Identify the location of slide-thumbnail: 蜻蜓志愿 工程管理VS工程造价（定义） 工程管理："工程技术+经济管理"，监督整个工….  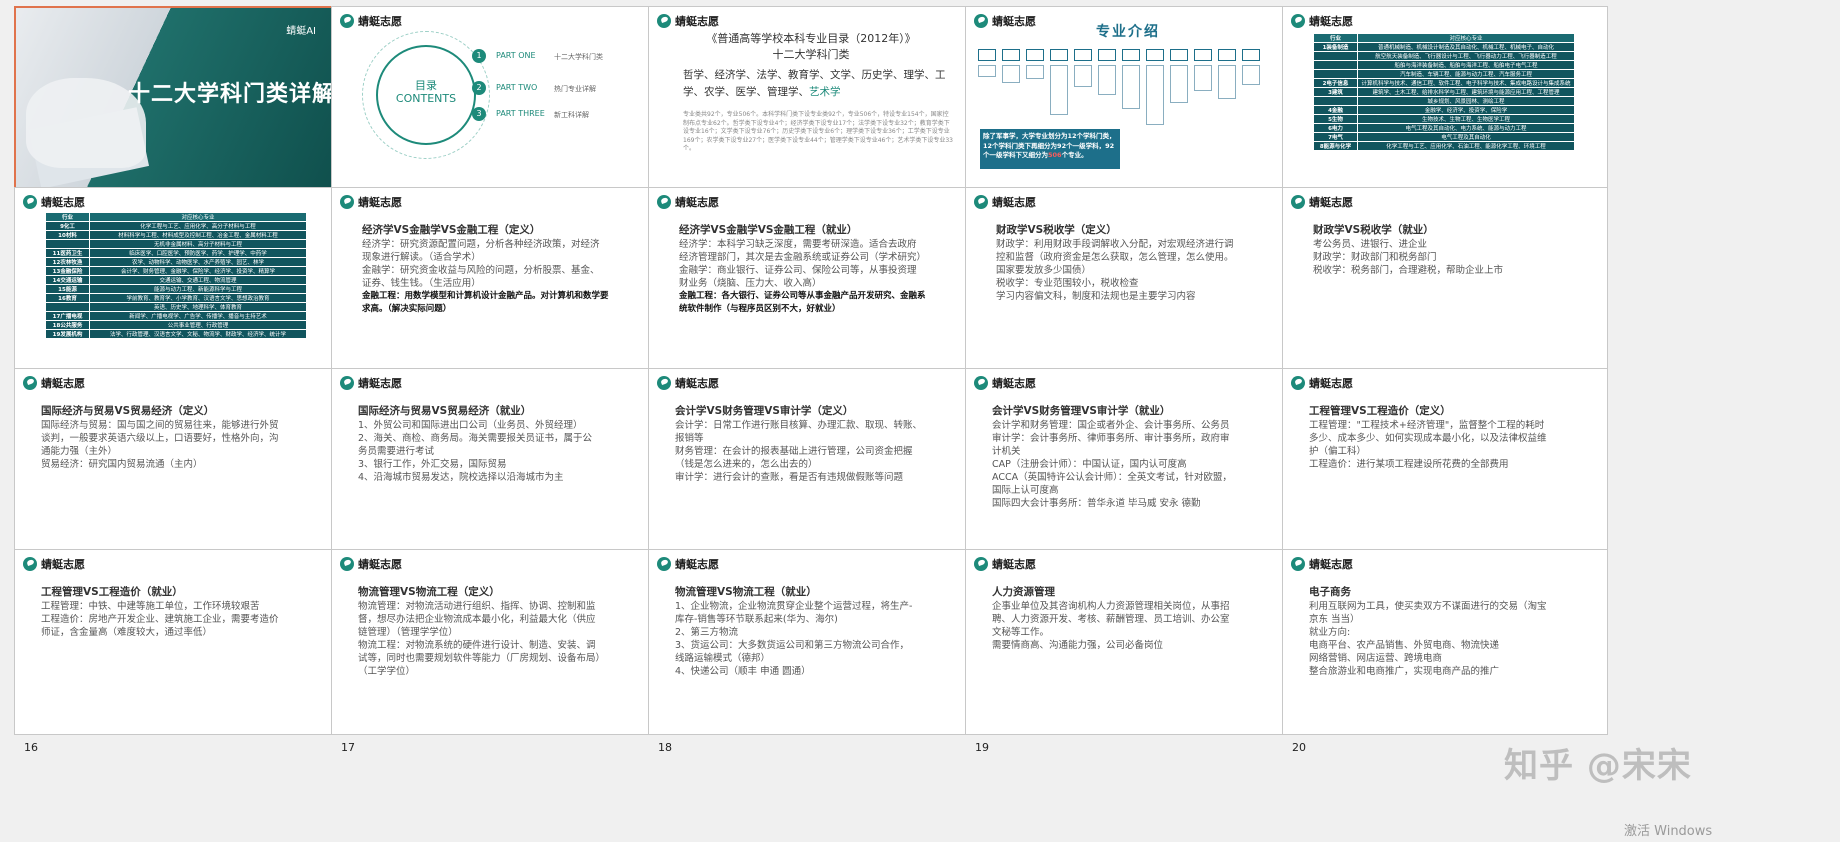
(1445, 461).